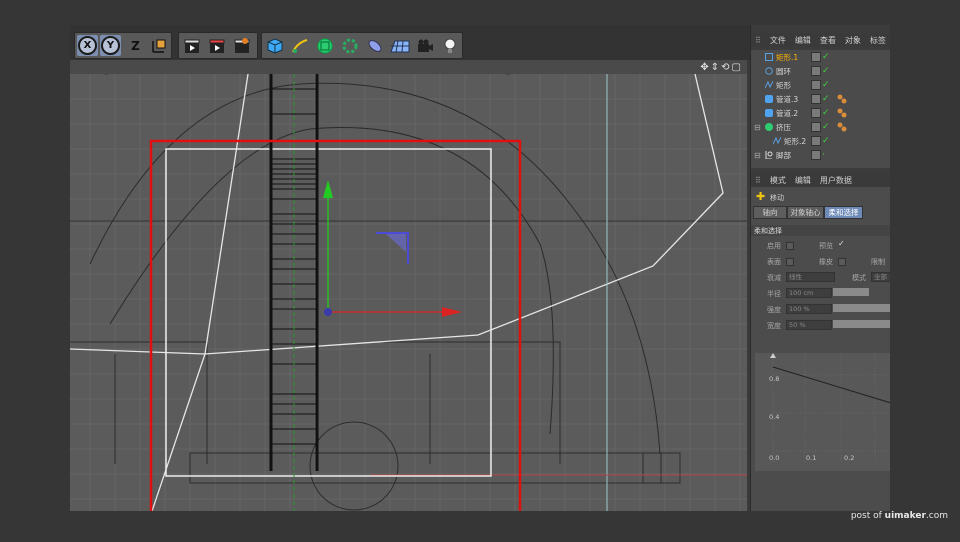  What do you see at coordinates (758, 40) in the screenshot?
I see `grip-icon: ⠿` at bounding box center [758, 40].